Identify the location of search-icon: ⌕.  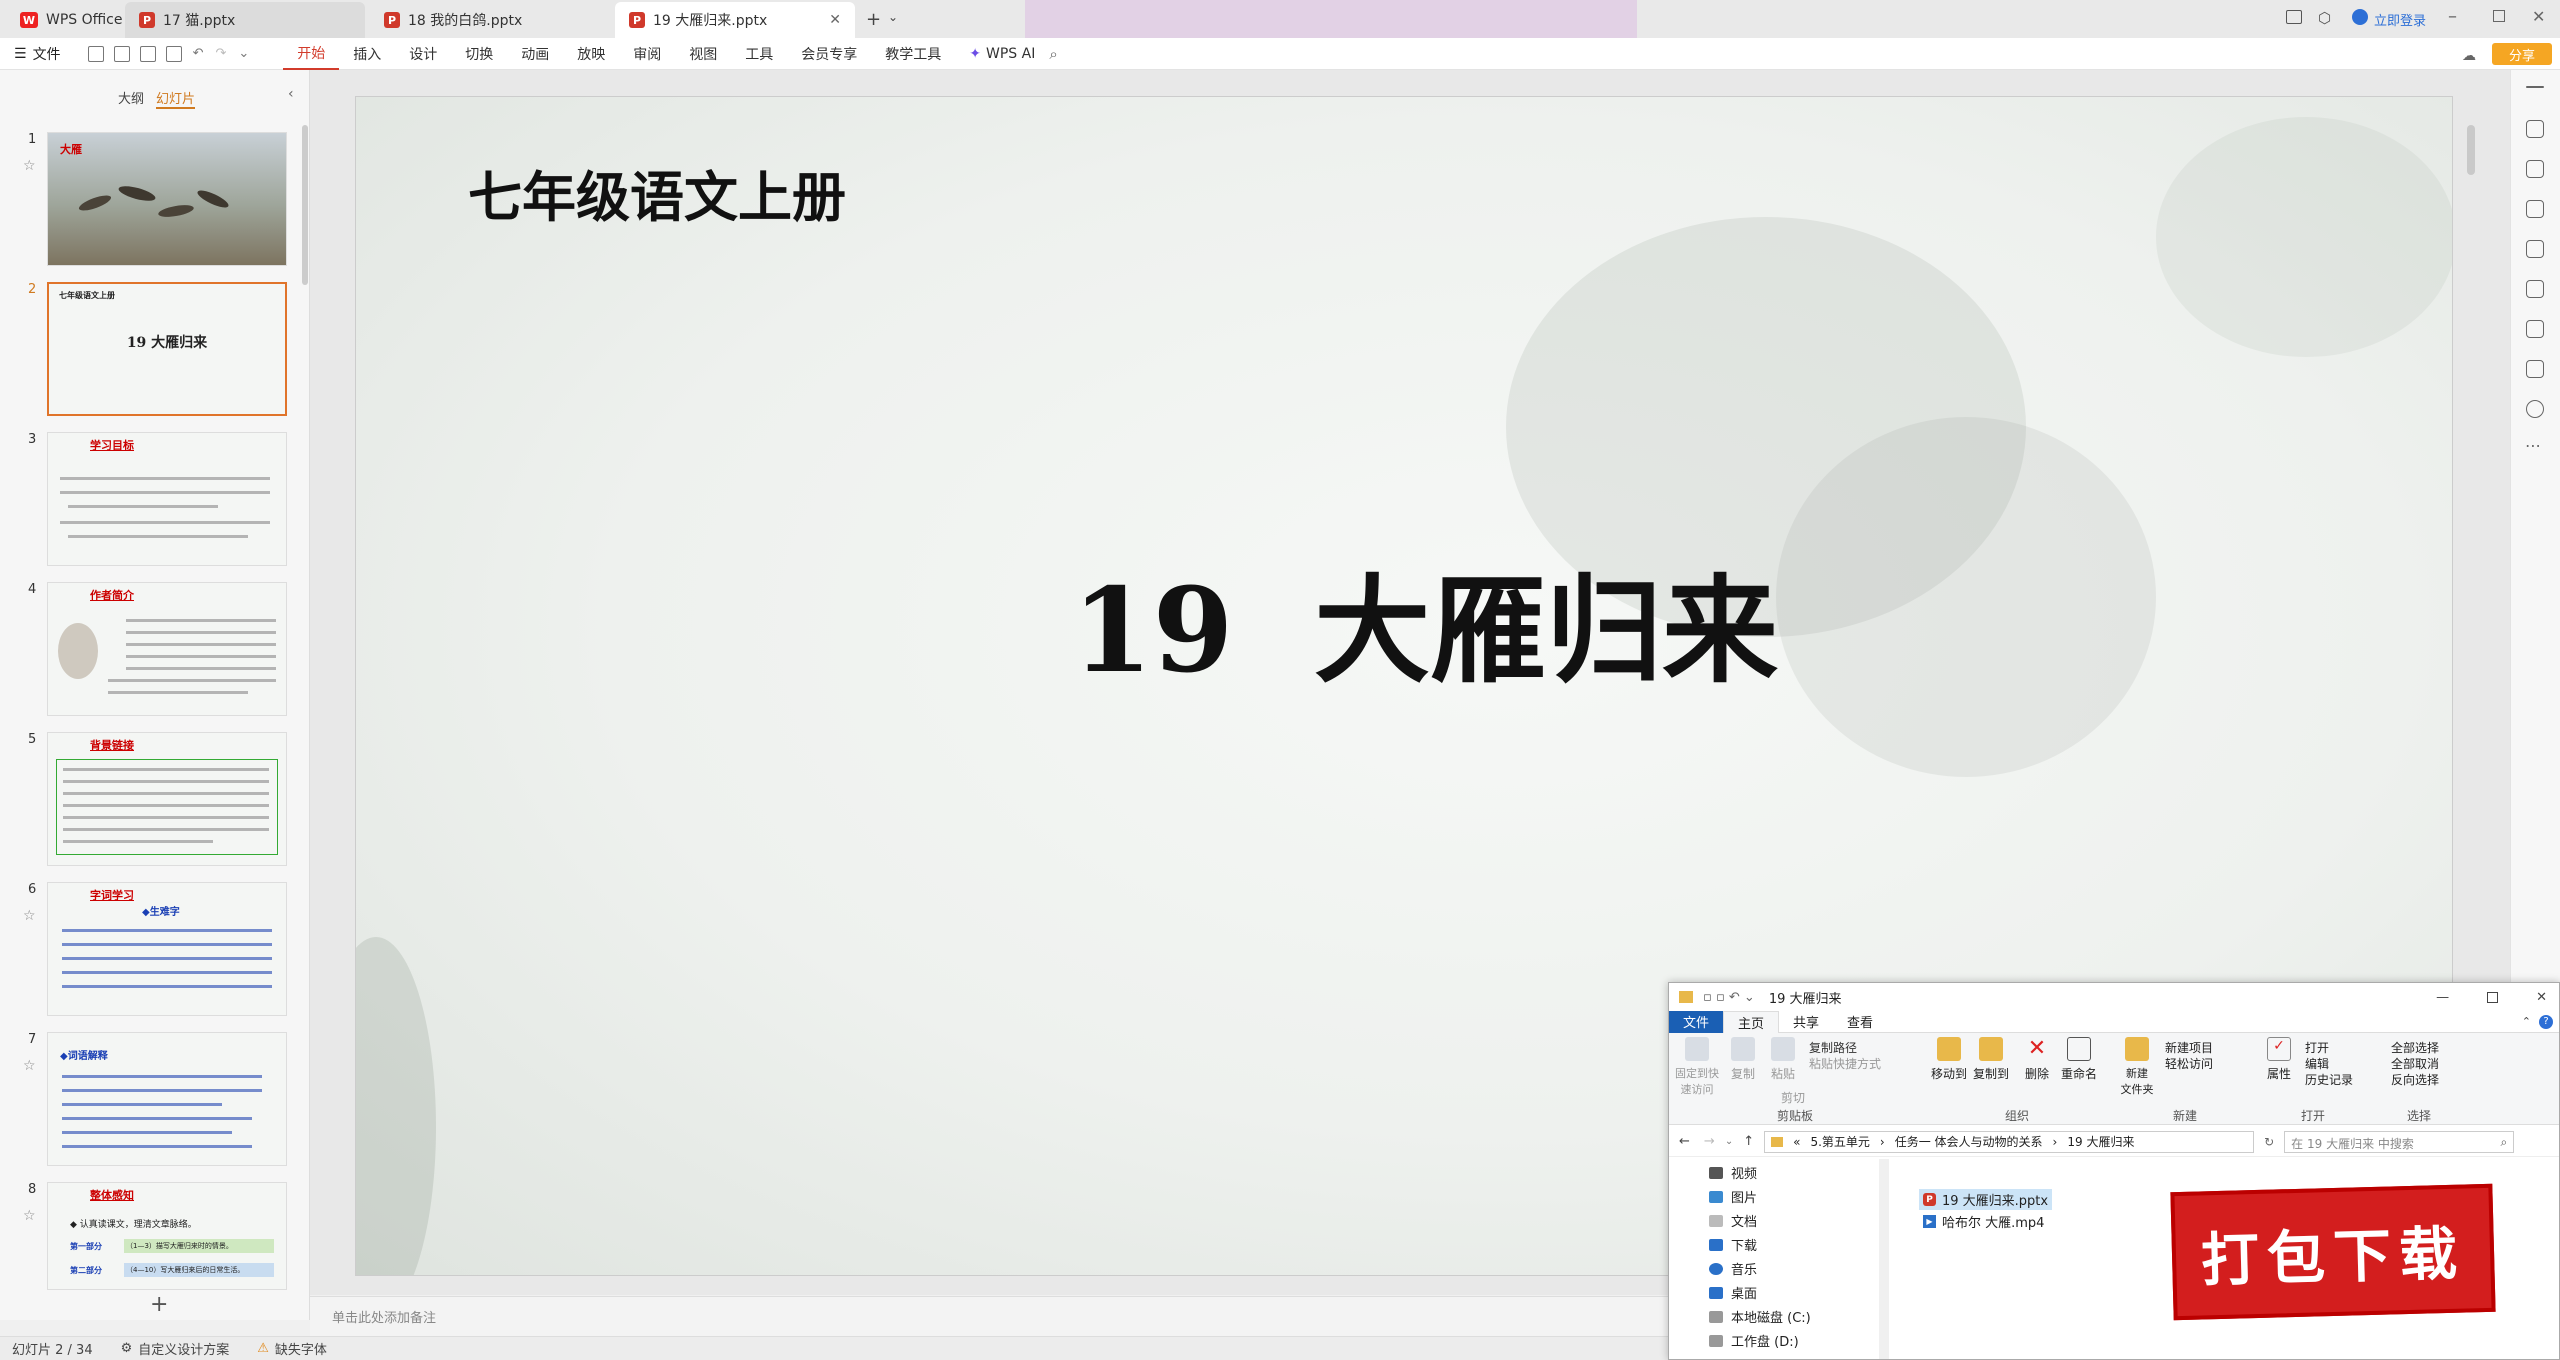
(1053, 54).